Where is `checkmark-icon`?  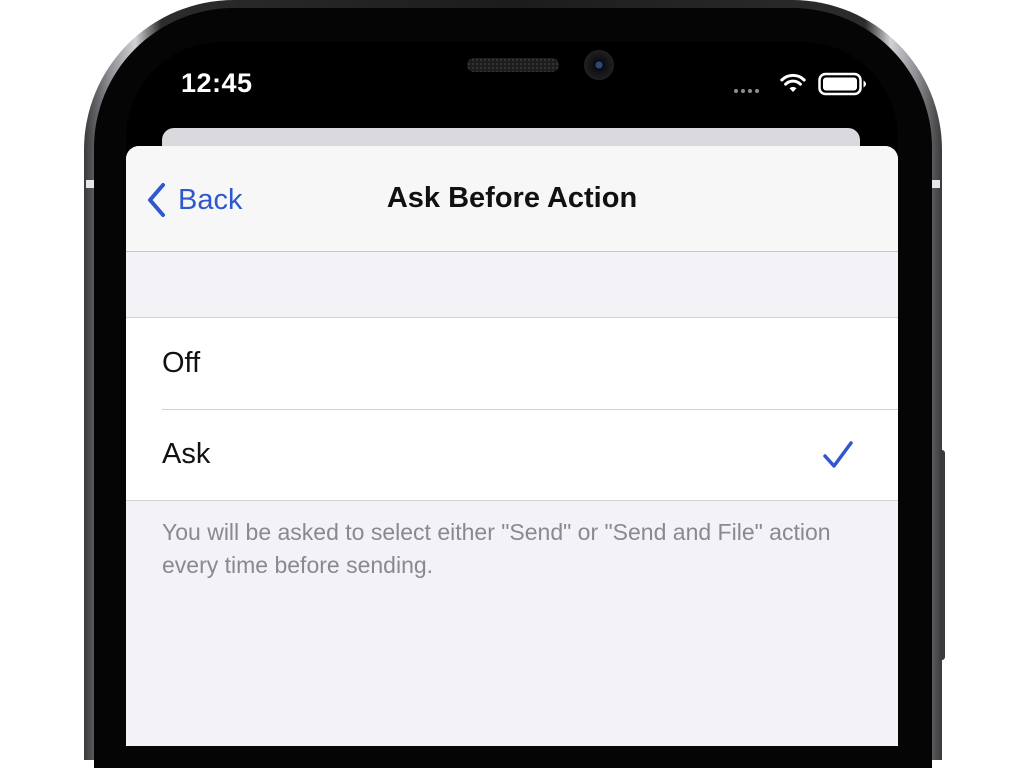 checkmark-icon is located at coordinates (838, 454).